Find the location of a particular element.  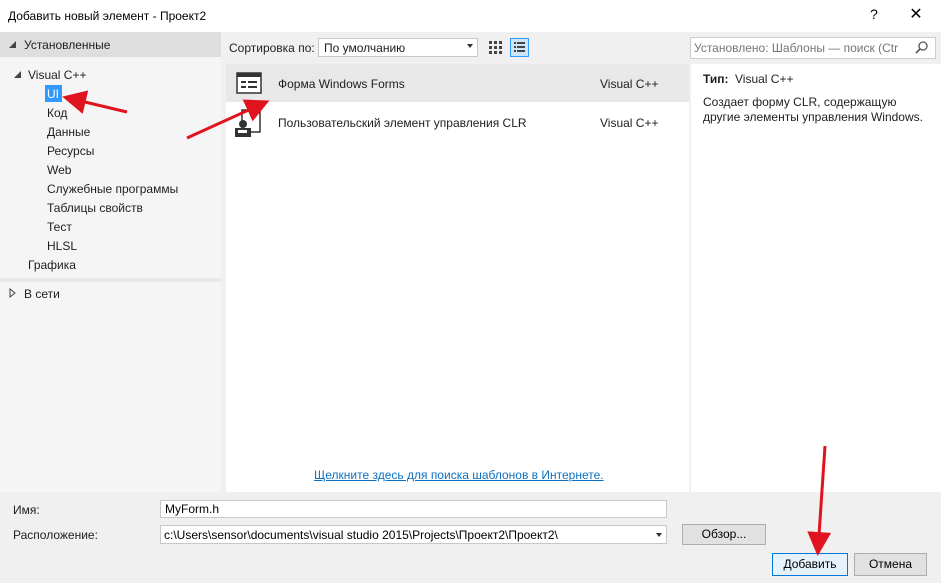

list-view-button is located at coordinates (519, 47).